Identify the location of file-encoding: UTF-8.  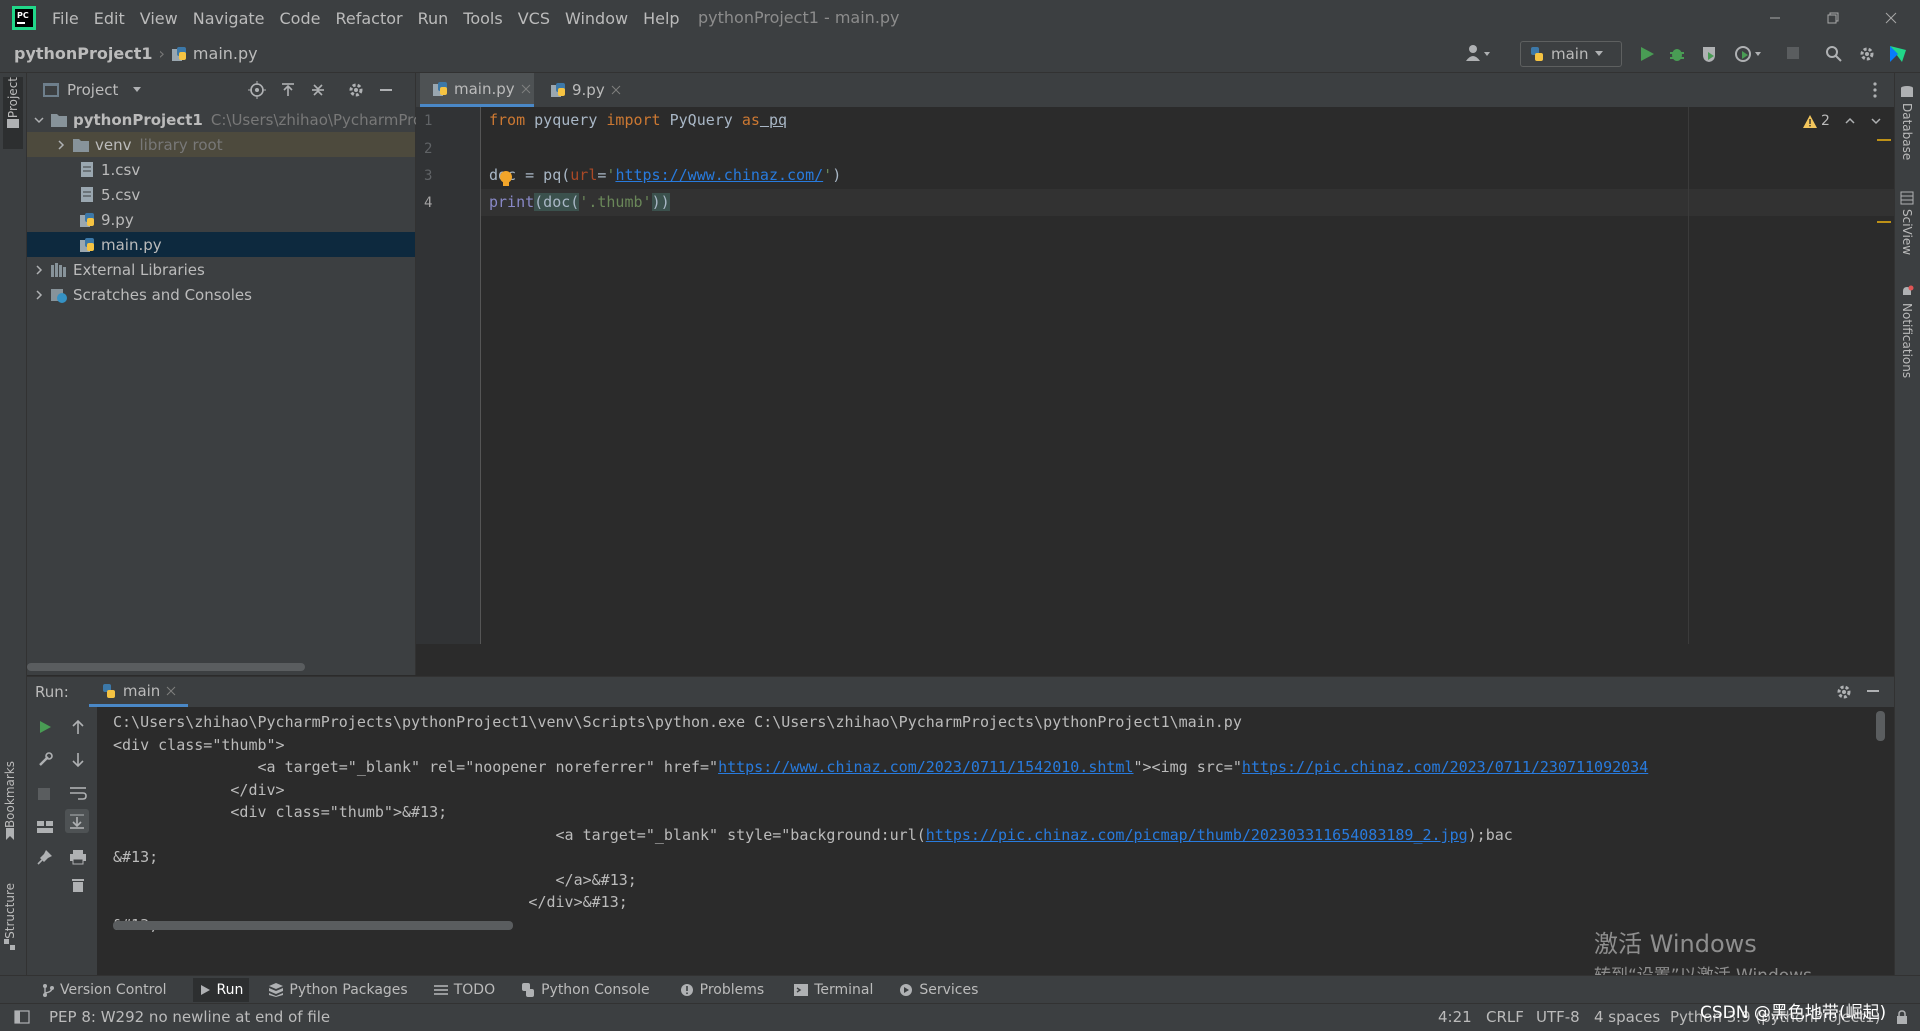
(1558, 1017).